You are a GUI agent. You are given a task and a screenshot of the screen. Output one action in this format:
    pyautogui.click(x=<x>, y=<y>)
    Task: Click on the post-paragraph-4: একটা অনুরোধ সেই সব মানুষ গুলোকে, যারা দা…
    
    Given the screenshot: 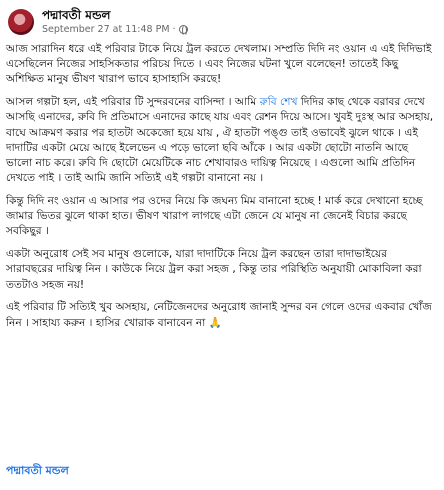 What is the action you would take?
    pyautogui.click(x=214, y=269)
    